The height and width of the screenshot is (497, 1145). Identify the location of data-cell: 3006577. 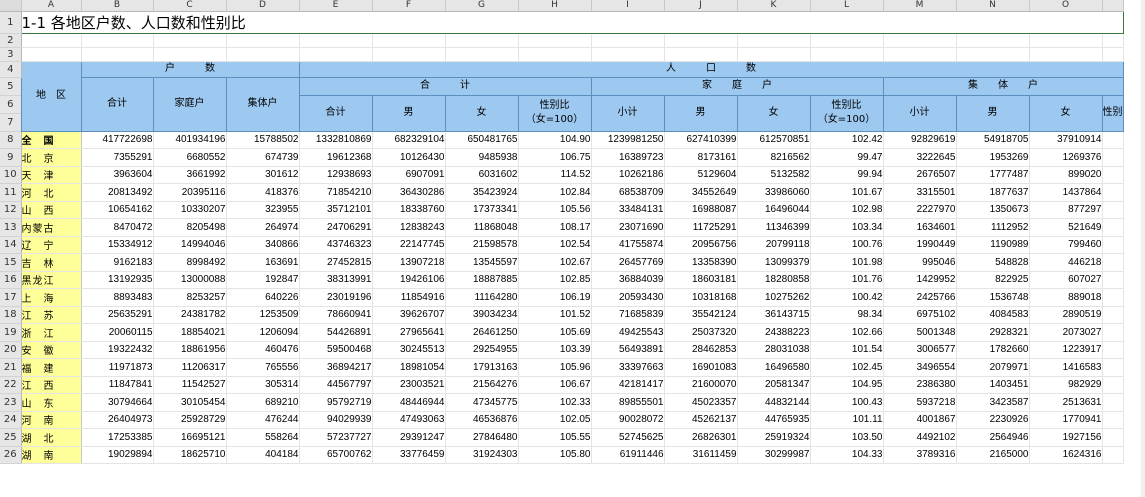
(920, 350).